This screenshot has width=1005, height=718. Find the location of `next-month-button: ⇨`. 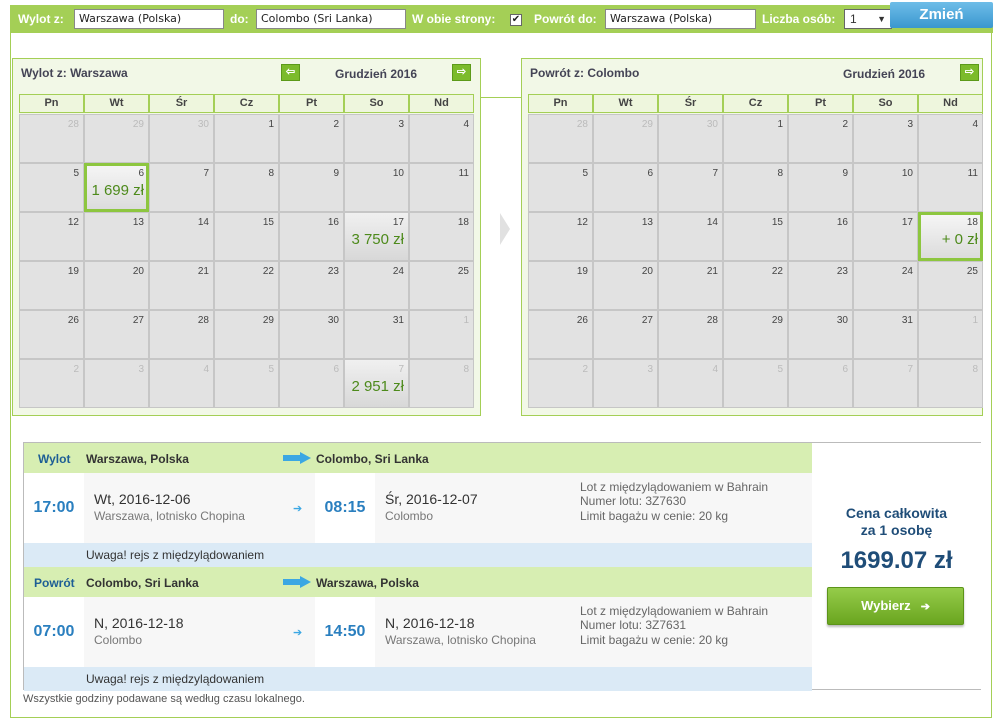

next-month-button: ⇨ is located at coordinates (461, 72).